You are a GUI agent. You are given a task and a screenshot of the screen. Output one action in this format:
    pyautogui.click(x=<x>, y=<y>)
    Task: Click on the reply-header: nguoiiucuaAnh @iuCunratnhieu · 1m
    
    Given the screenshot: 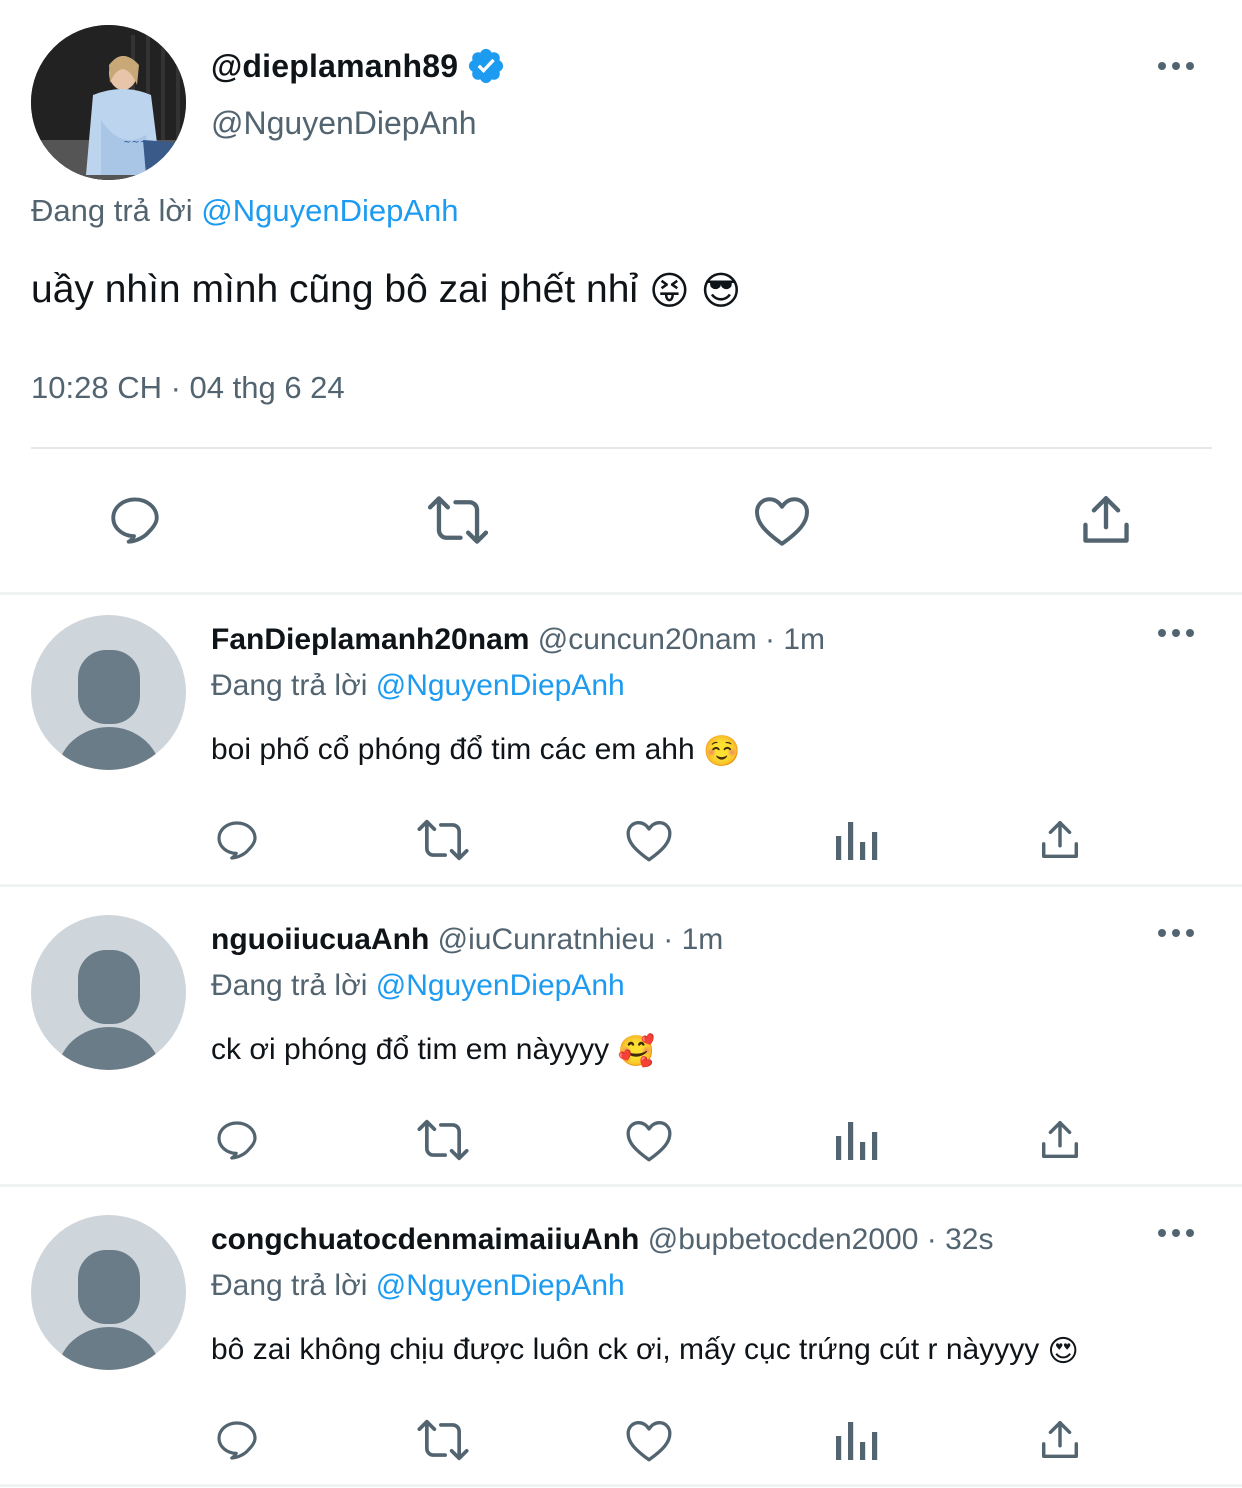 What is the action you would take?
    pyautogui.click(x=467, y=940)
    